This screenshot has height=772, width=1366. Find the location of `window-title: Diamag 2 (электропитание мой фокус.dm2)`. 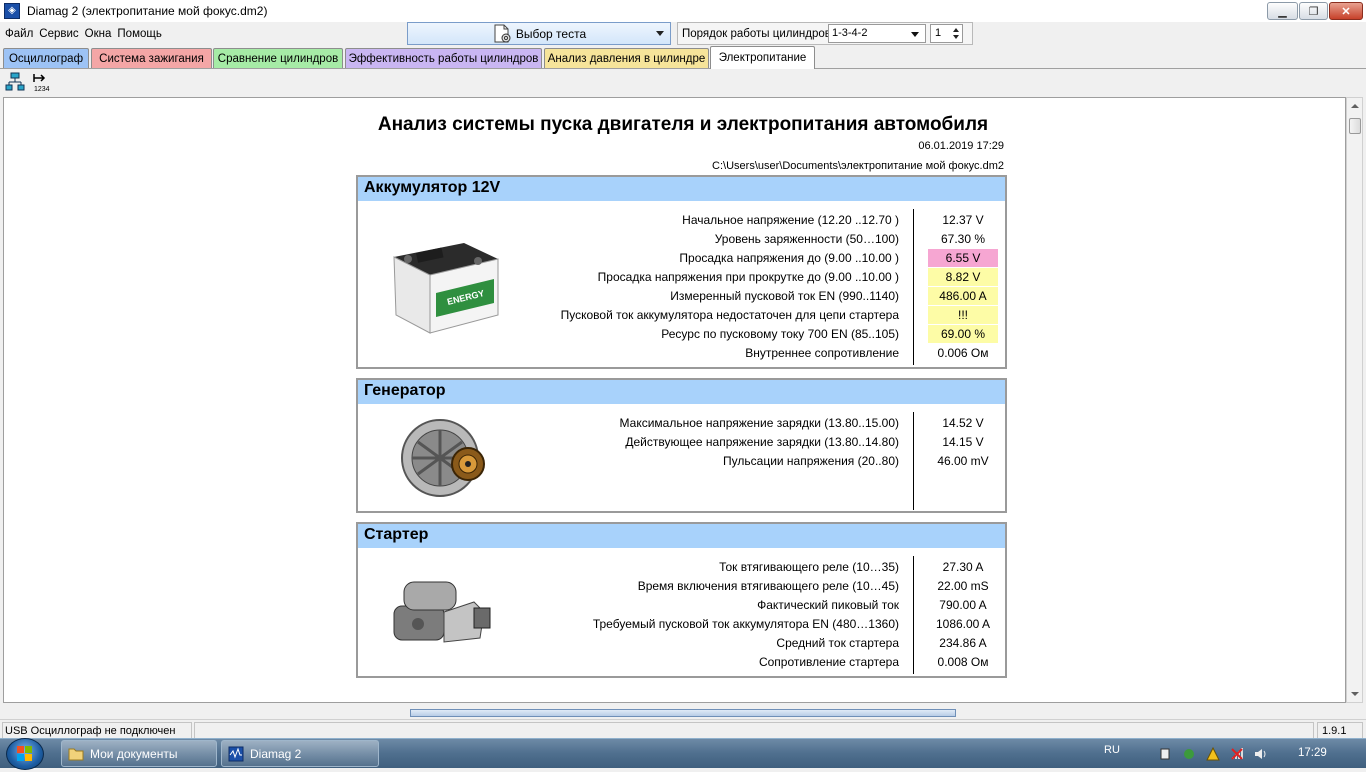

window-title: Diamag 2 (электропитание мой фокус.dm2) is located at coordinates (147, 11).